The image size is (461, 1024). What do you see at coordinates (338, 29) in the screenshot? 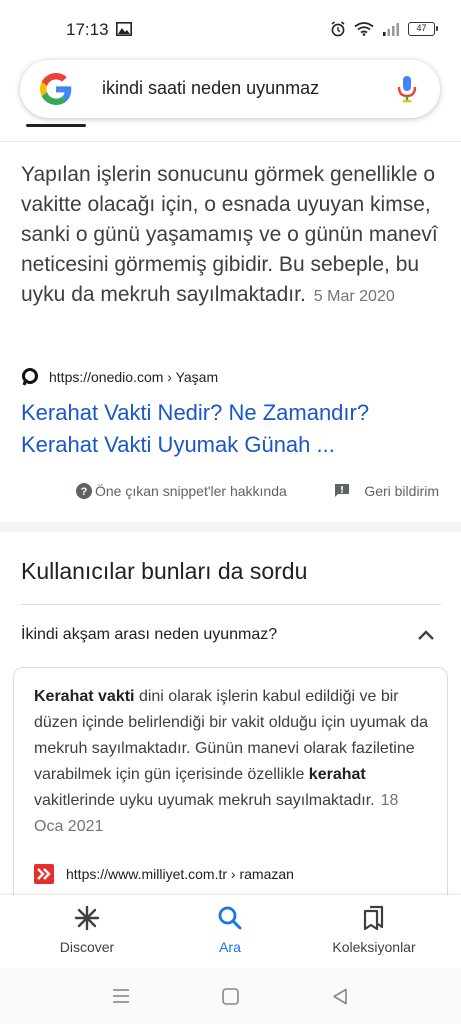
I see `alarm-icon` at bounding box center [338, 29].